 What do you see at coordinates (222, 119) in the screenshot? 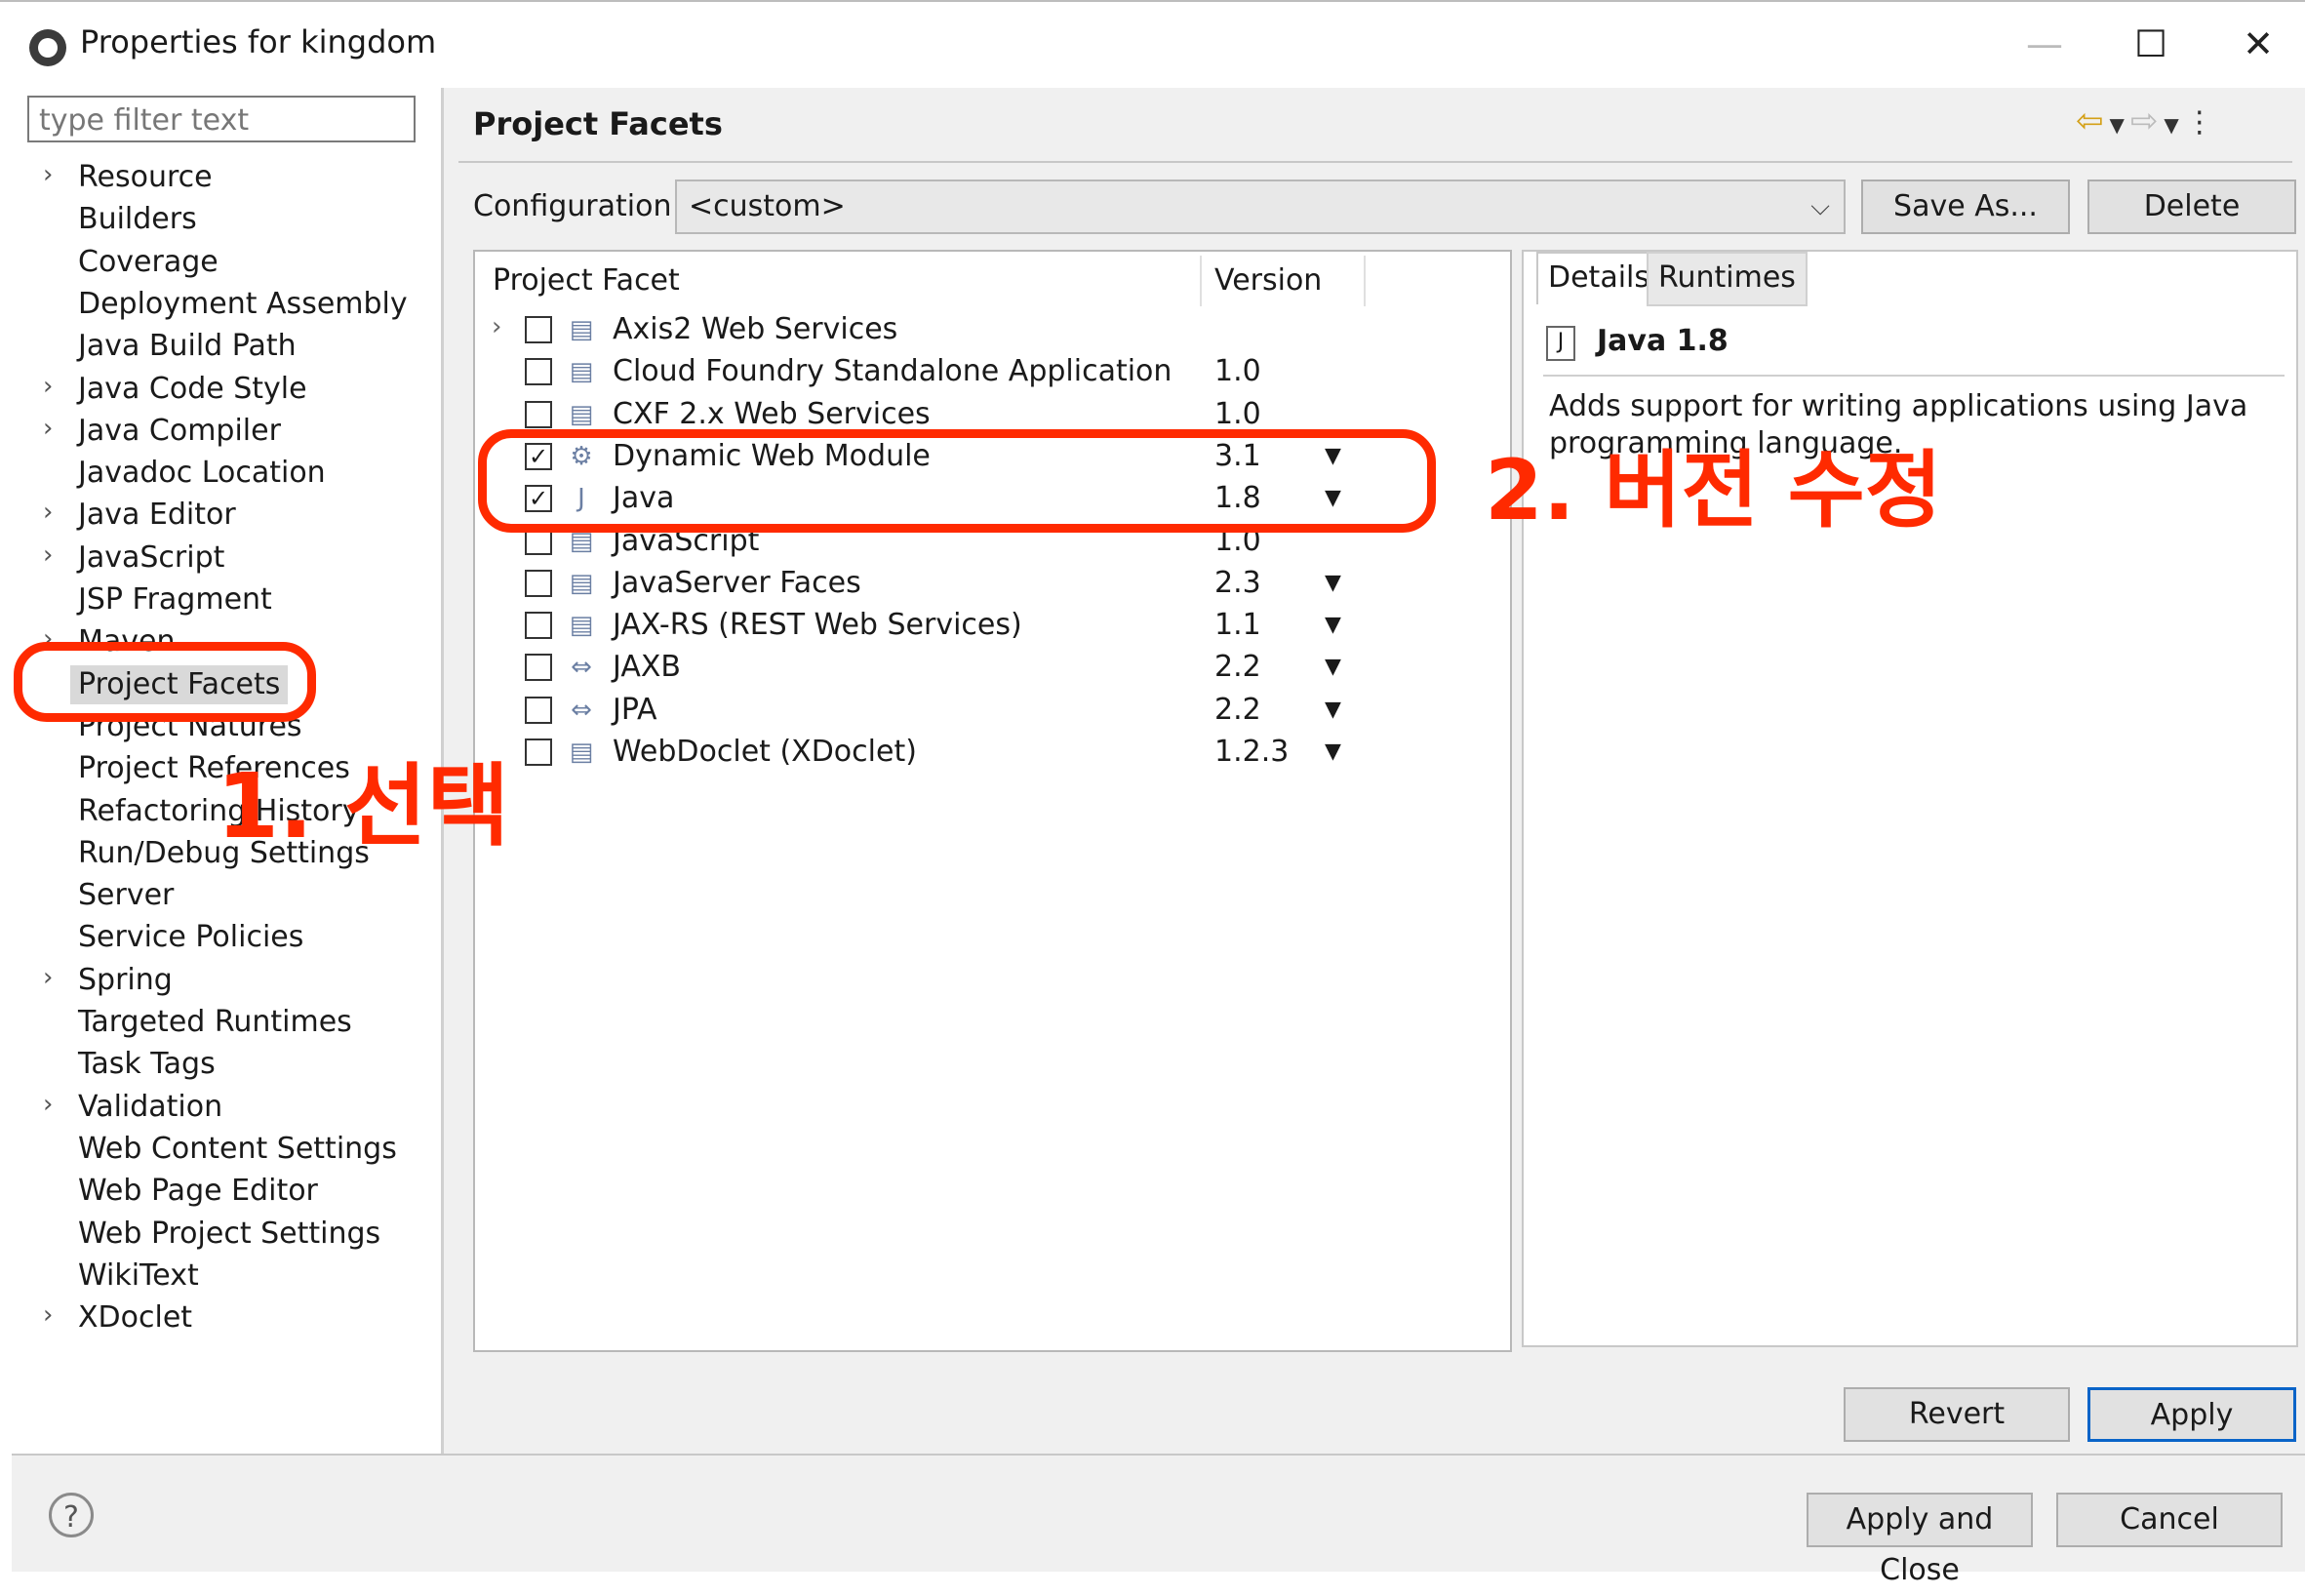
I see `filter-input: type filter text` at bounding box center [222, 119].